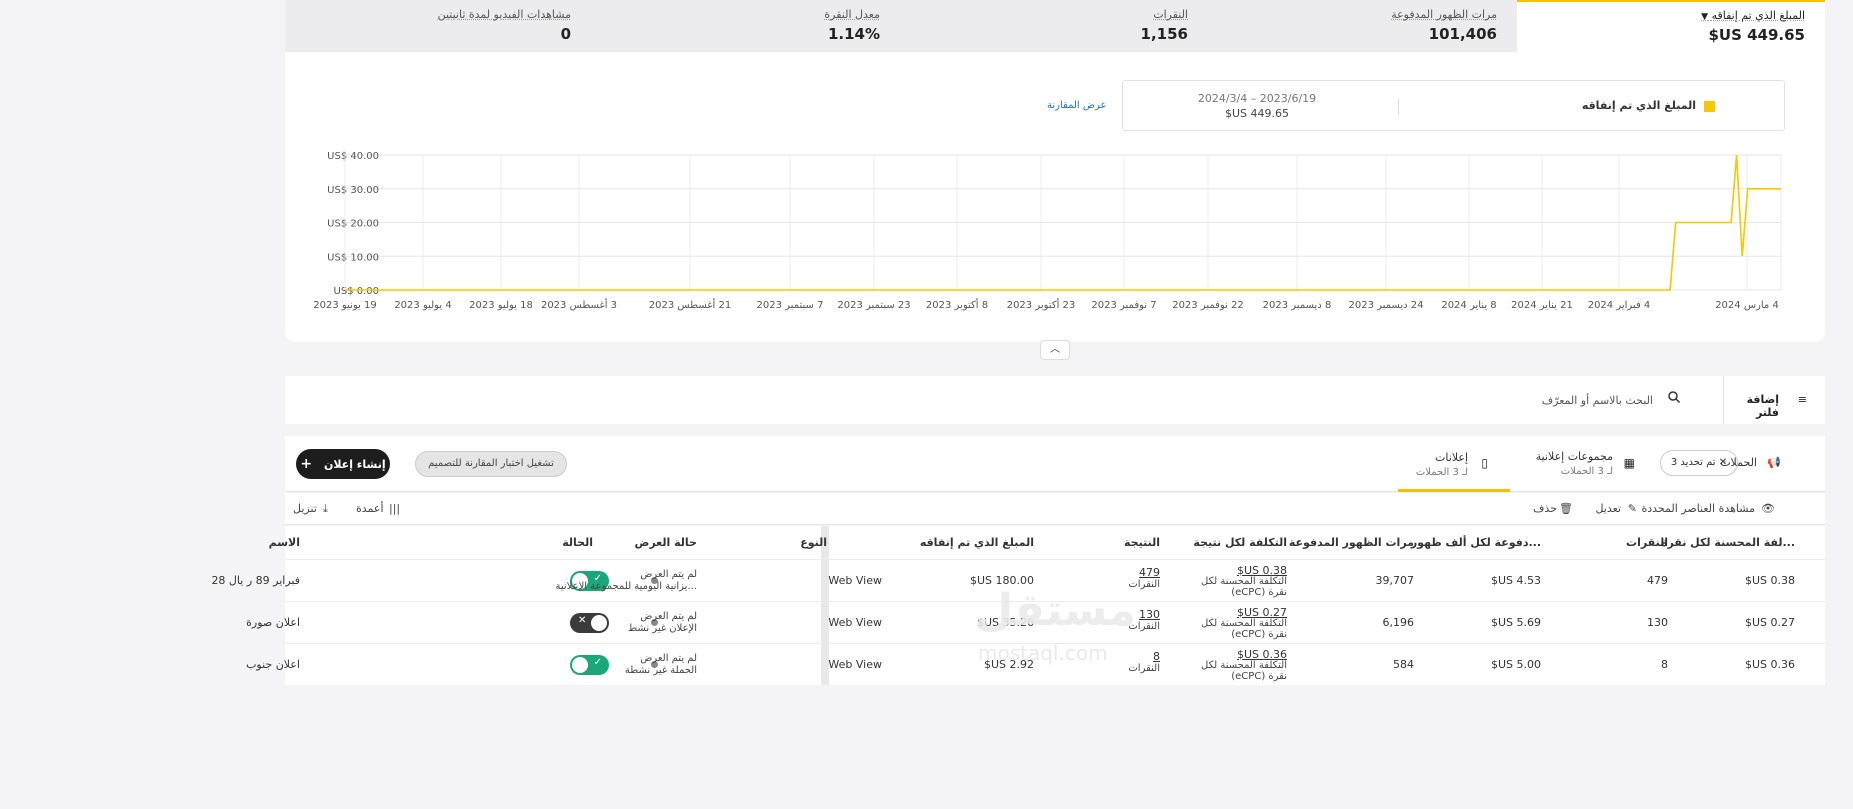 The height and width of the screenshot is (809, 1853). I want to click on clicks-value: 8, so click(1664, 664).